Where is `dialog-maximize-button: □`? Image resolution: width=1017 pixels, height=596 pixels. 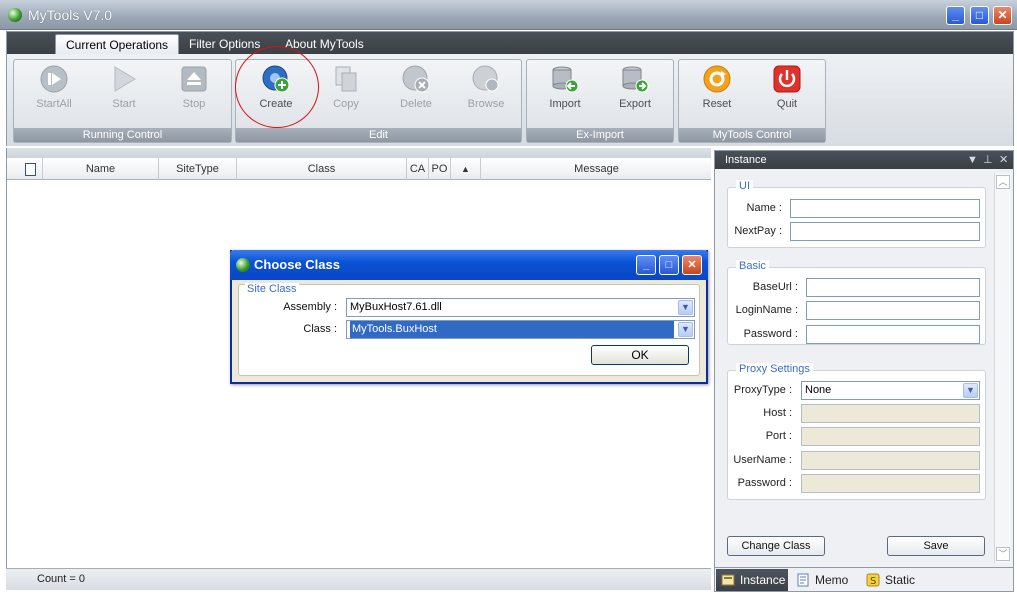
dialog-maximize-button: □ is located at coordinates (669, 265).